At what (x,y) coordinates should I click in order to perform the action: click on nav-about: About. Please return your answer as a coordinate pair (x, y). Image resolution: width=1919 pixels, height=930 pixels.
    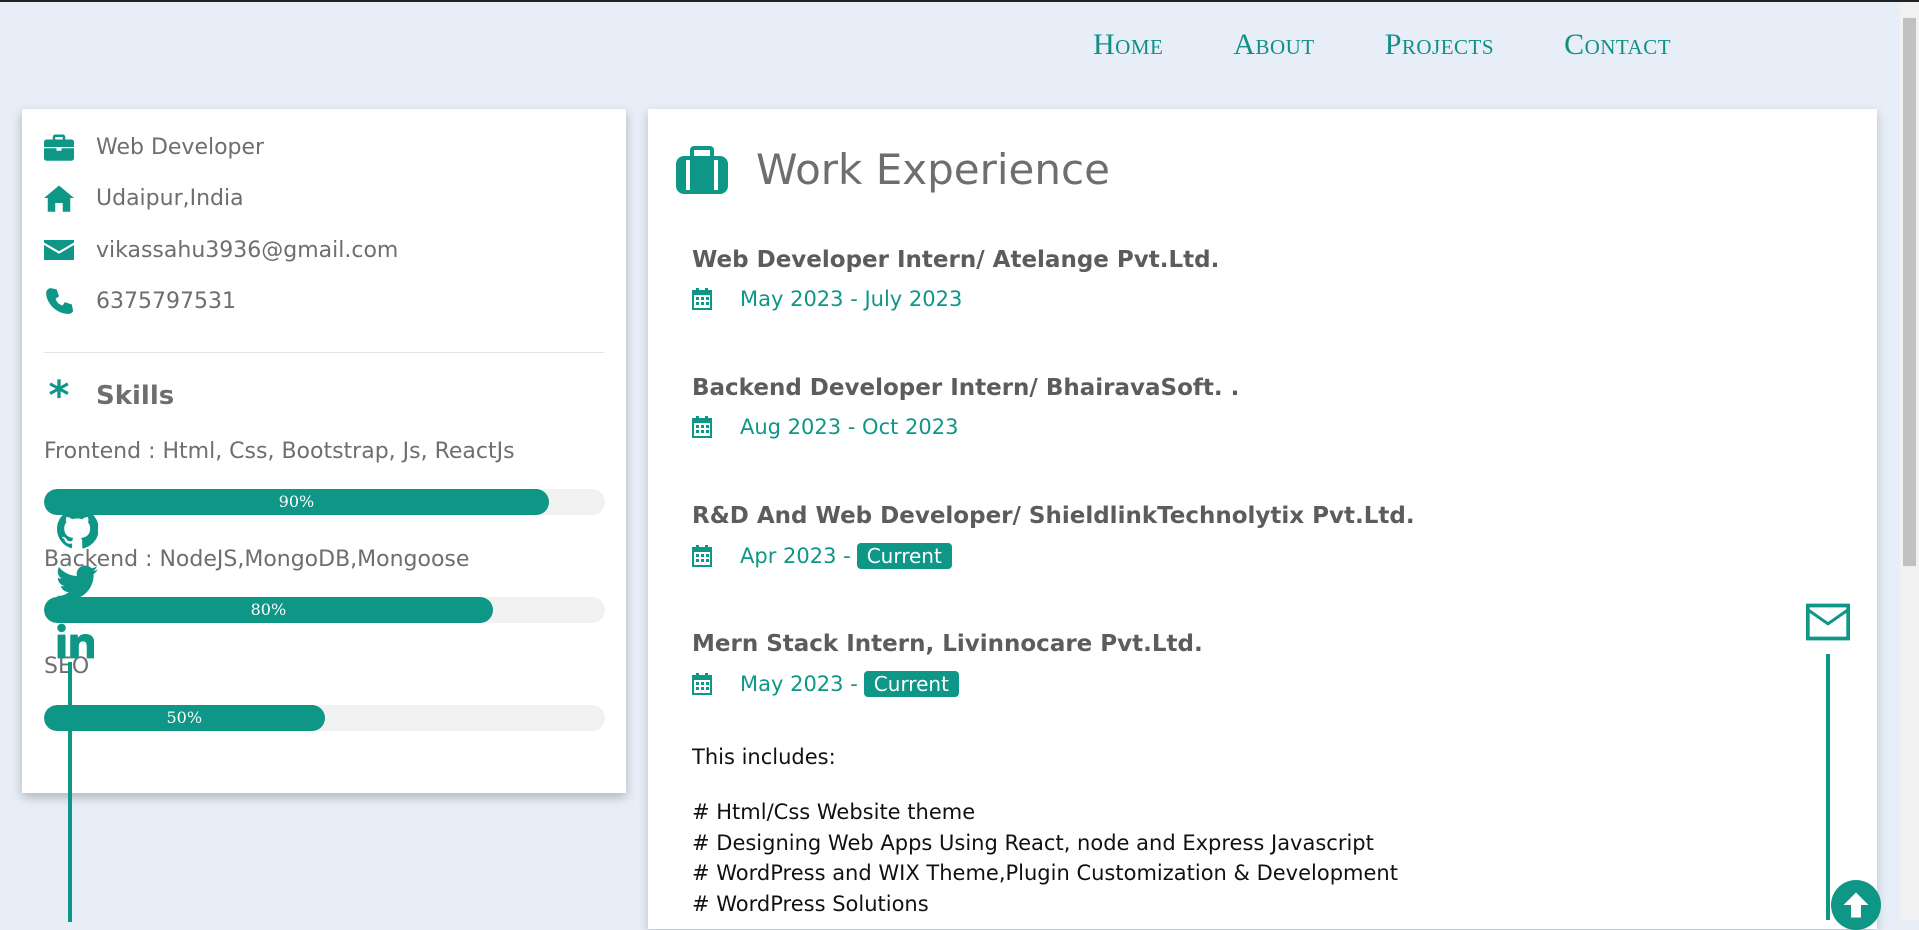
    Looking at the image, I should click on (1273, 45).